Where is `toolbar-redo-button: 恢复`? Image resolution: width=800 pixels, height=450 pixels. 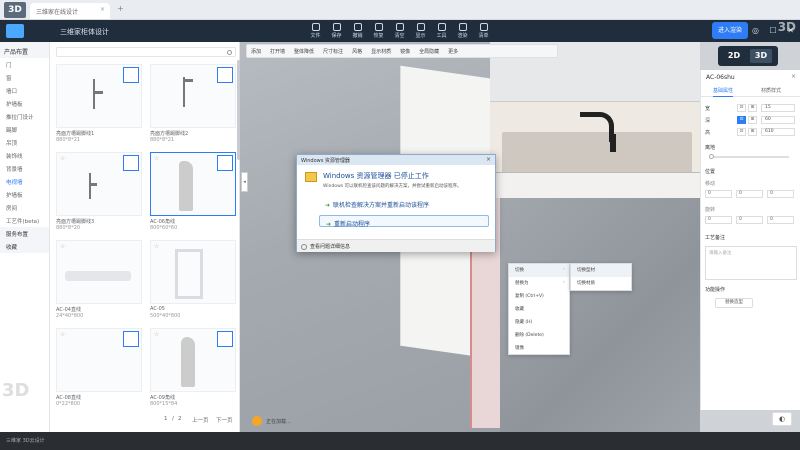
toolbar-redo-button: 恢复 is located at coordinates (378, 31).